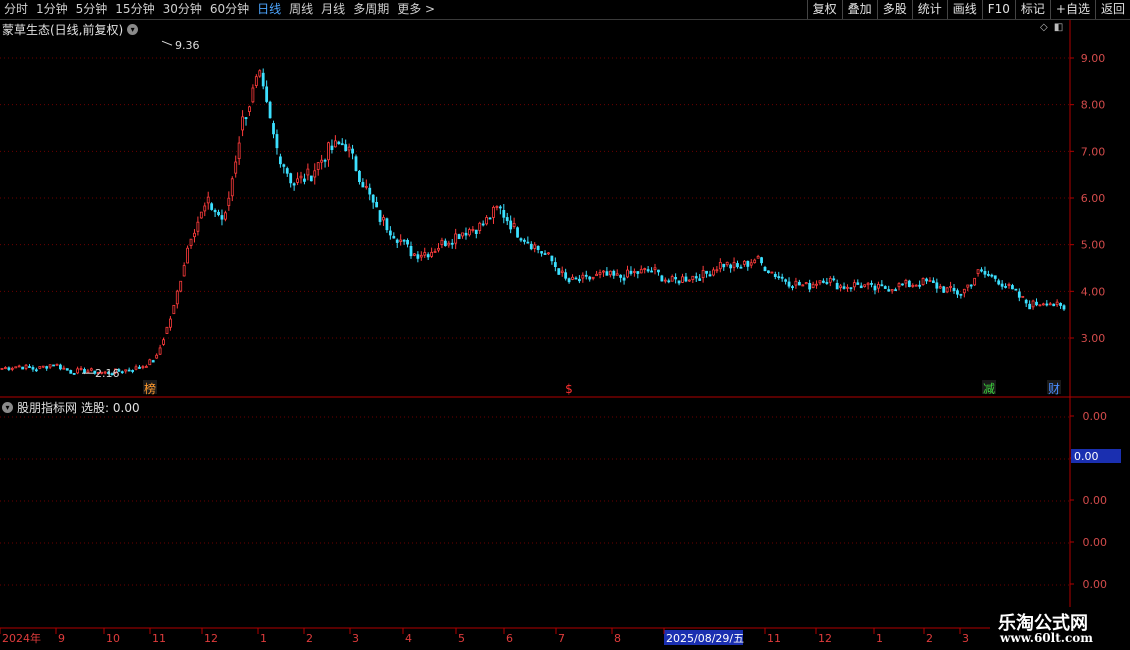 The height and width of the screenshot is (650, 1130). I want to click on x-tick-label: 8, so click(617, 638).